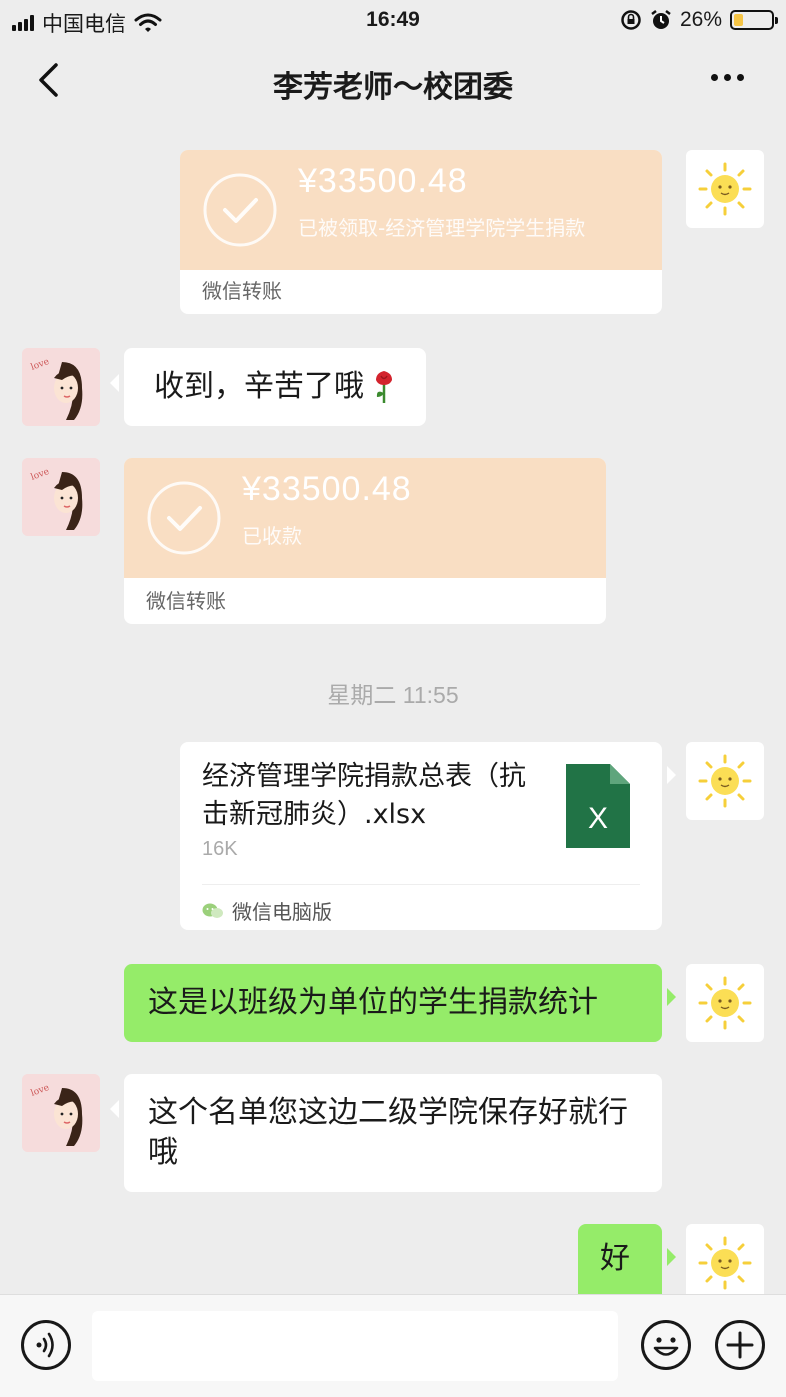  Describe the element at coordinates (259, 386) in the screenshot. I see `message-text: 收到，辛苦了哦` at that location.